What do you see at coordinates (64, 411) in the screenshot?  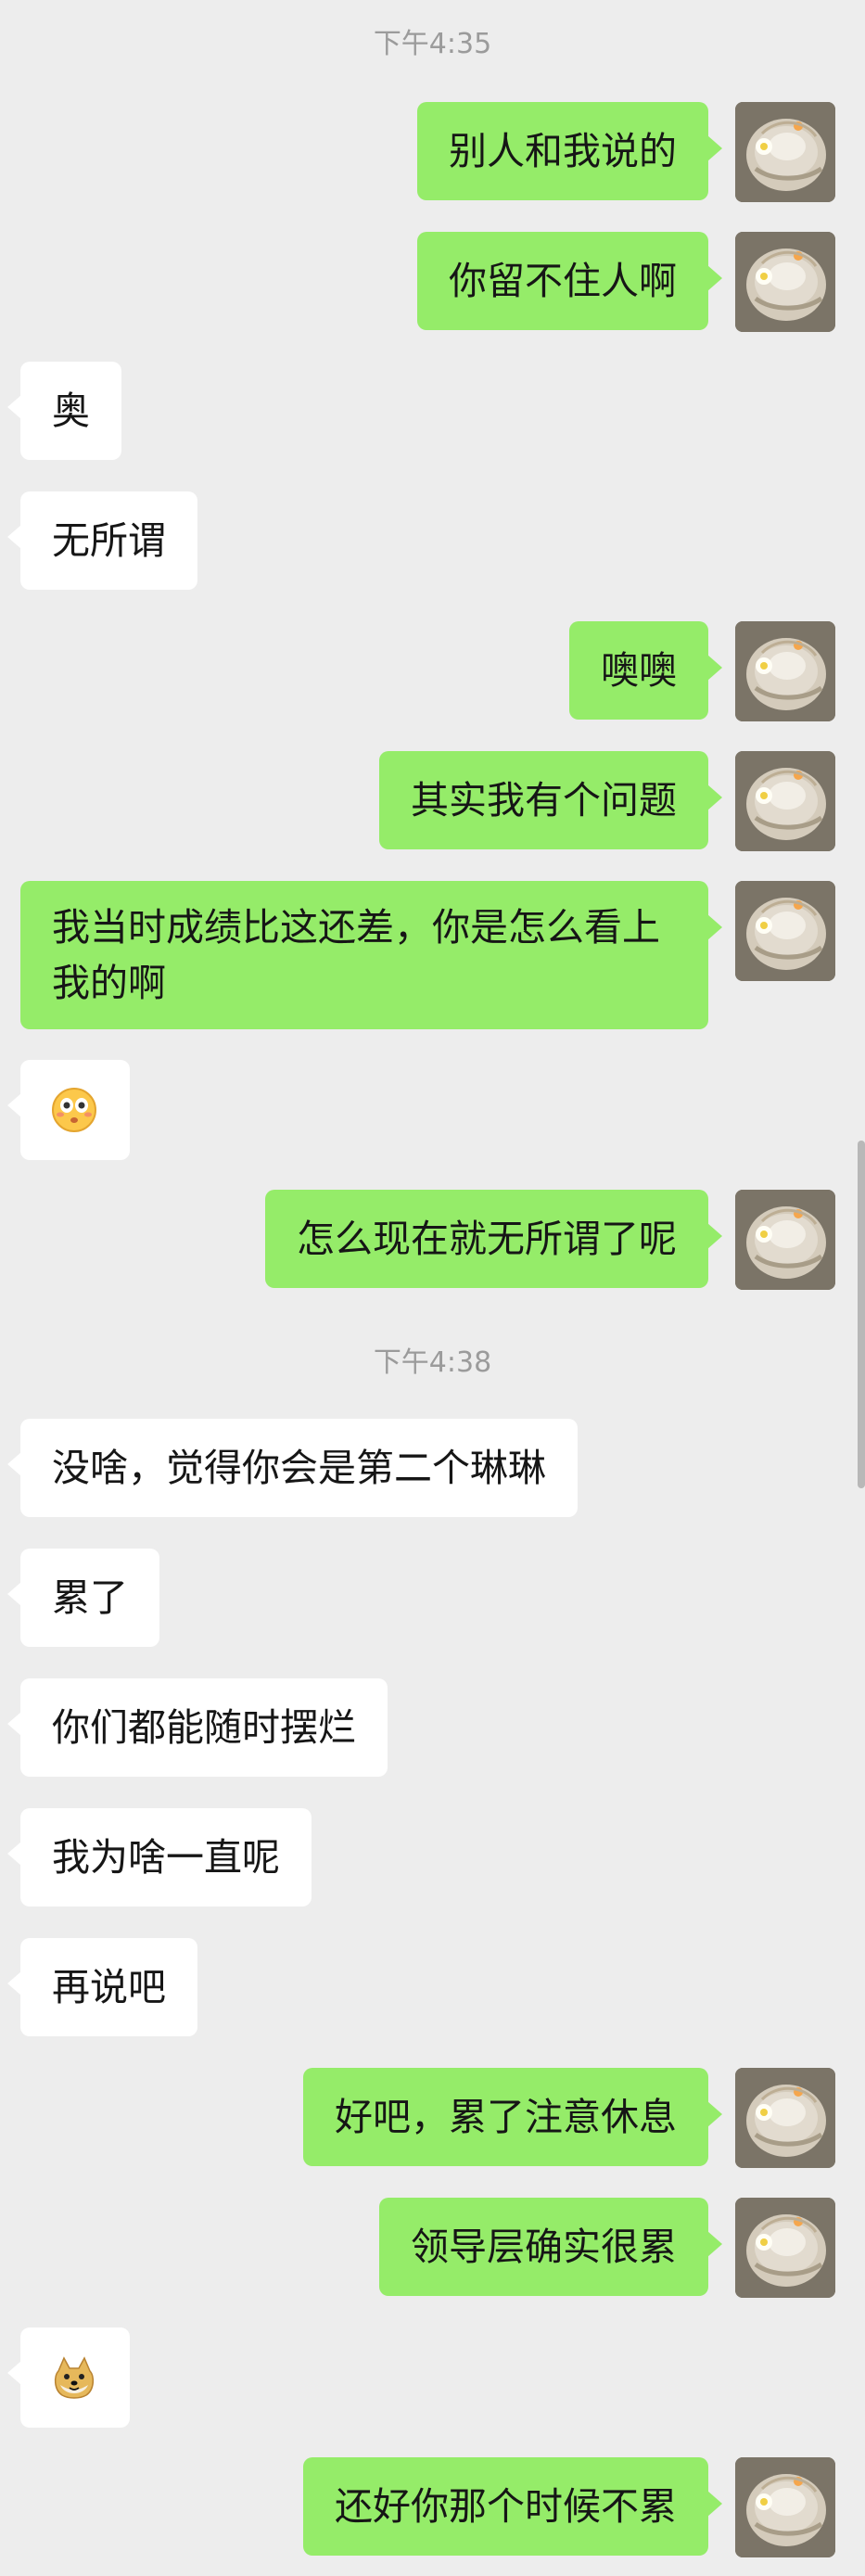 I see `message-bubble: 奥` at bounding box center [64, 411].